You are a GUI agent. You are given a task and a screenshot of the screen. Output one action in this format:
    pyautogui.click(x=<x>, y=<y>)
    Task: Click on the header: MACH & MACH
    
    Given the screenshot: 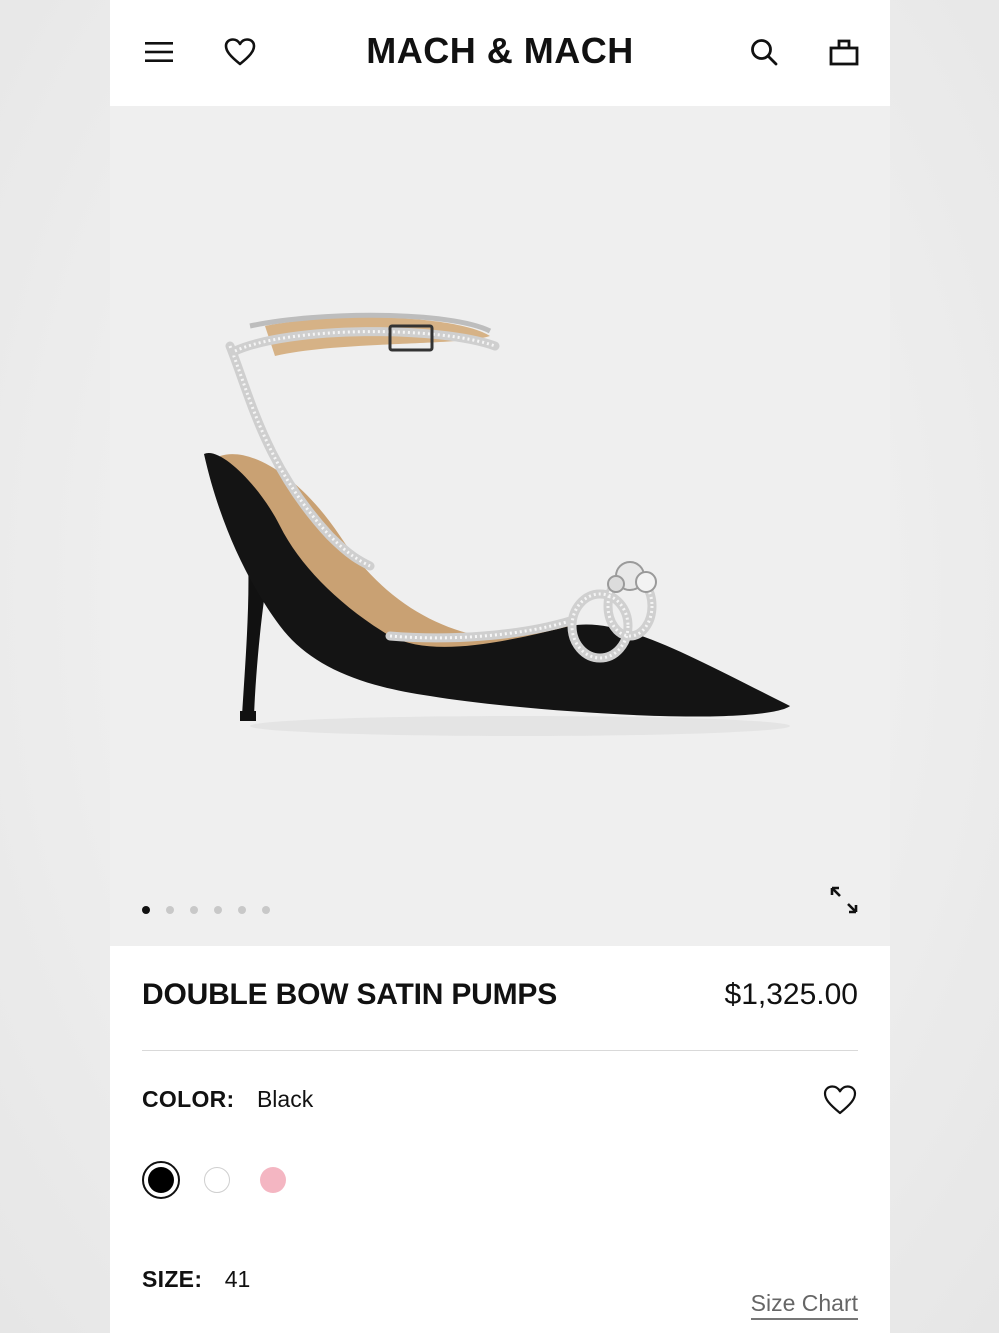 What is the action you would take?
    pyautogui.click(x=500, y=53)
    